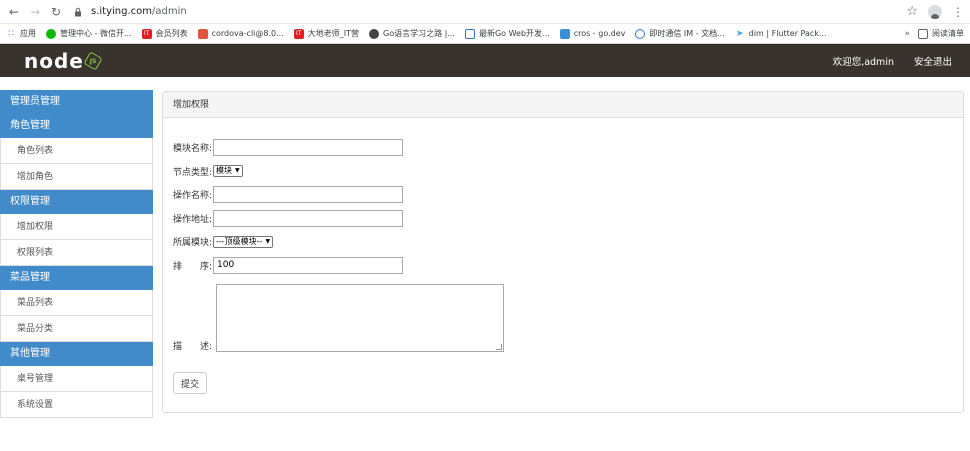 This screenshot has height=451, width=970. I want to click on parent-module-label: 所属模块:, so click(193, 243).